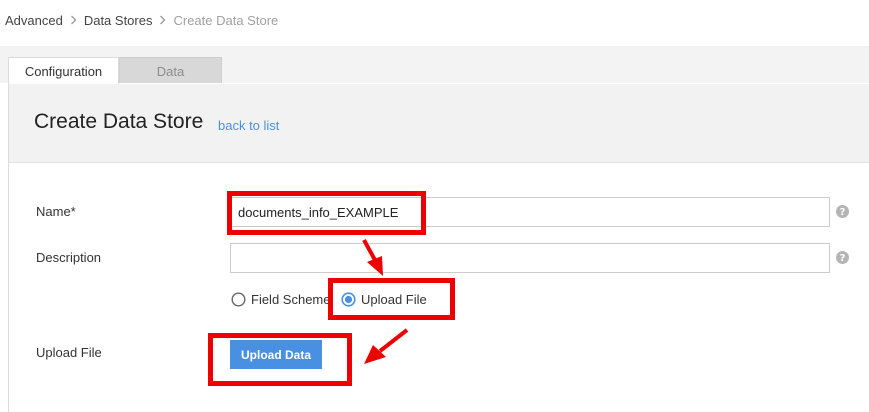 The width and height of the screenshot is (869, 412). Describe the element at coordinates (291, 299) in the screenshot. I see `radio-label: Field Scheme` at that location.